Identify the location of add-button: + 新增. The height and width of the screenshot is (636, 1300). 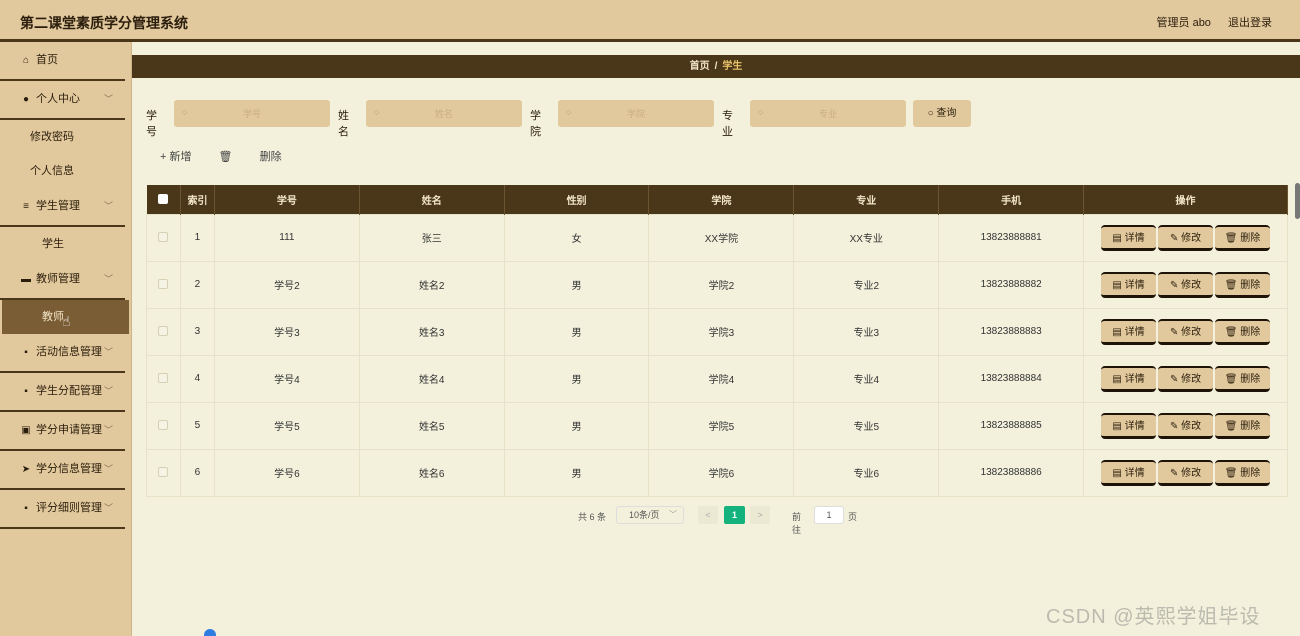
(175, 157).